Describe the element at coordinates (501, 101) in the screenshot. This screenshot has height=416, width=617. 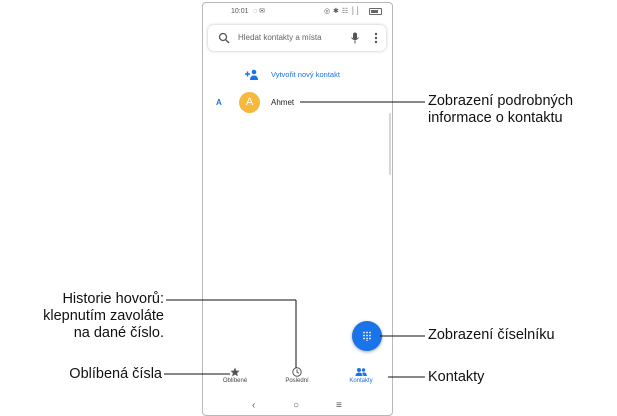
I see `callout-text: Zobrazení podrobných` at that location.